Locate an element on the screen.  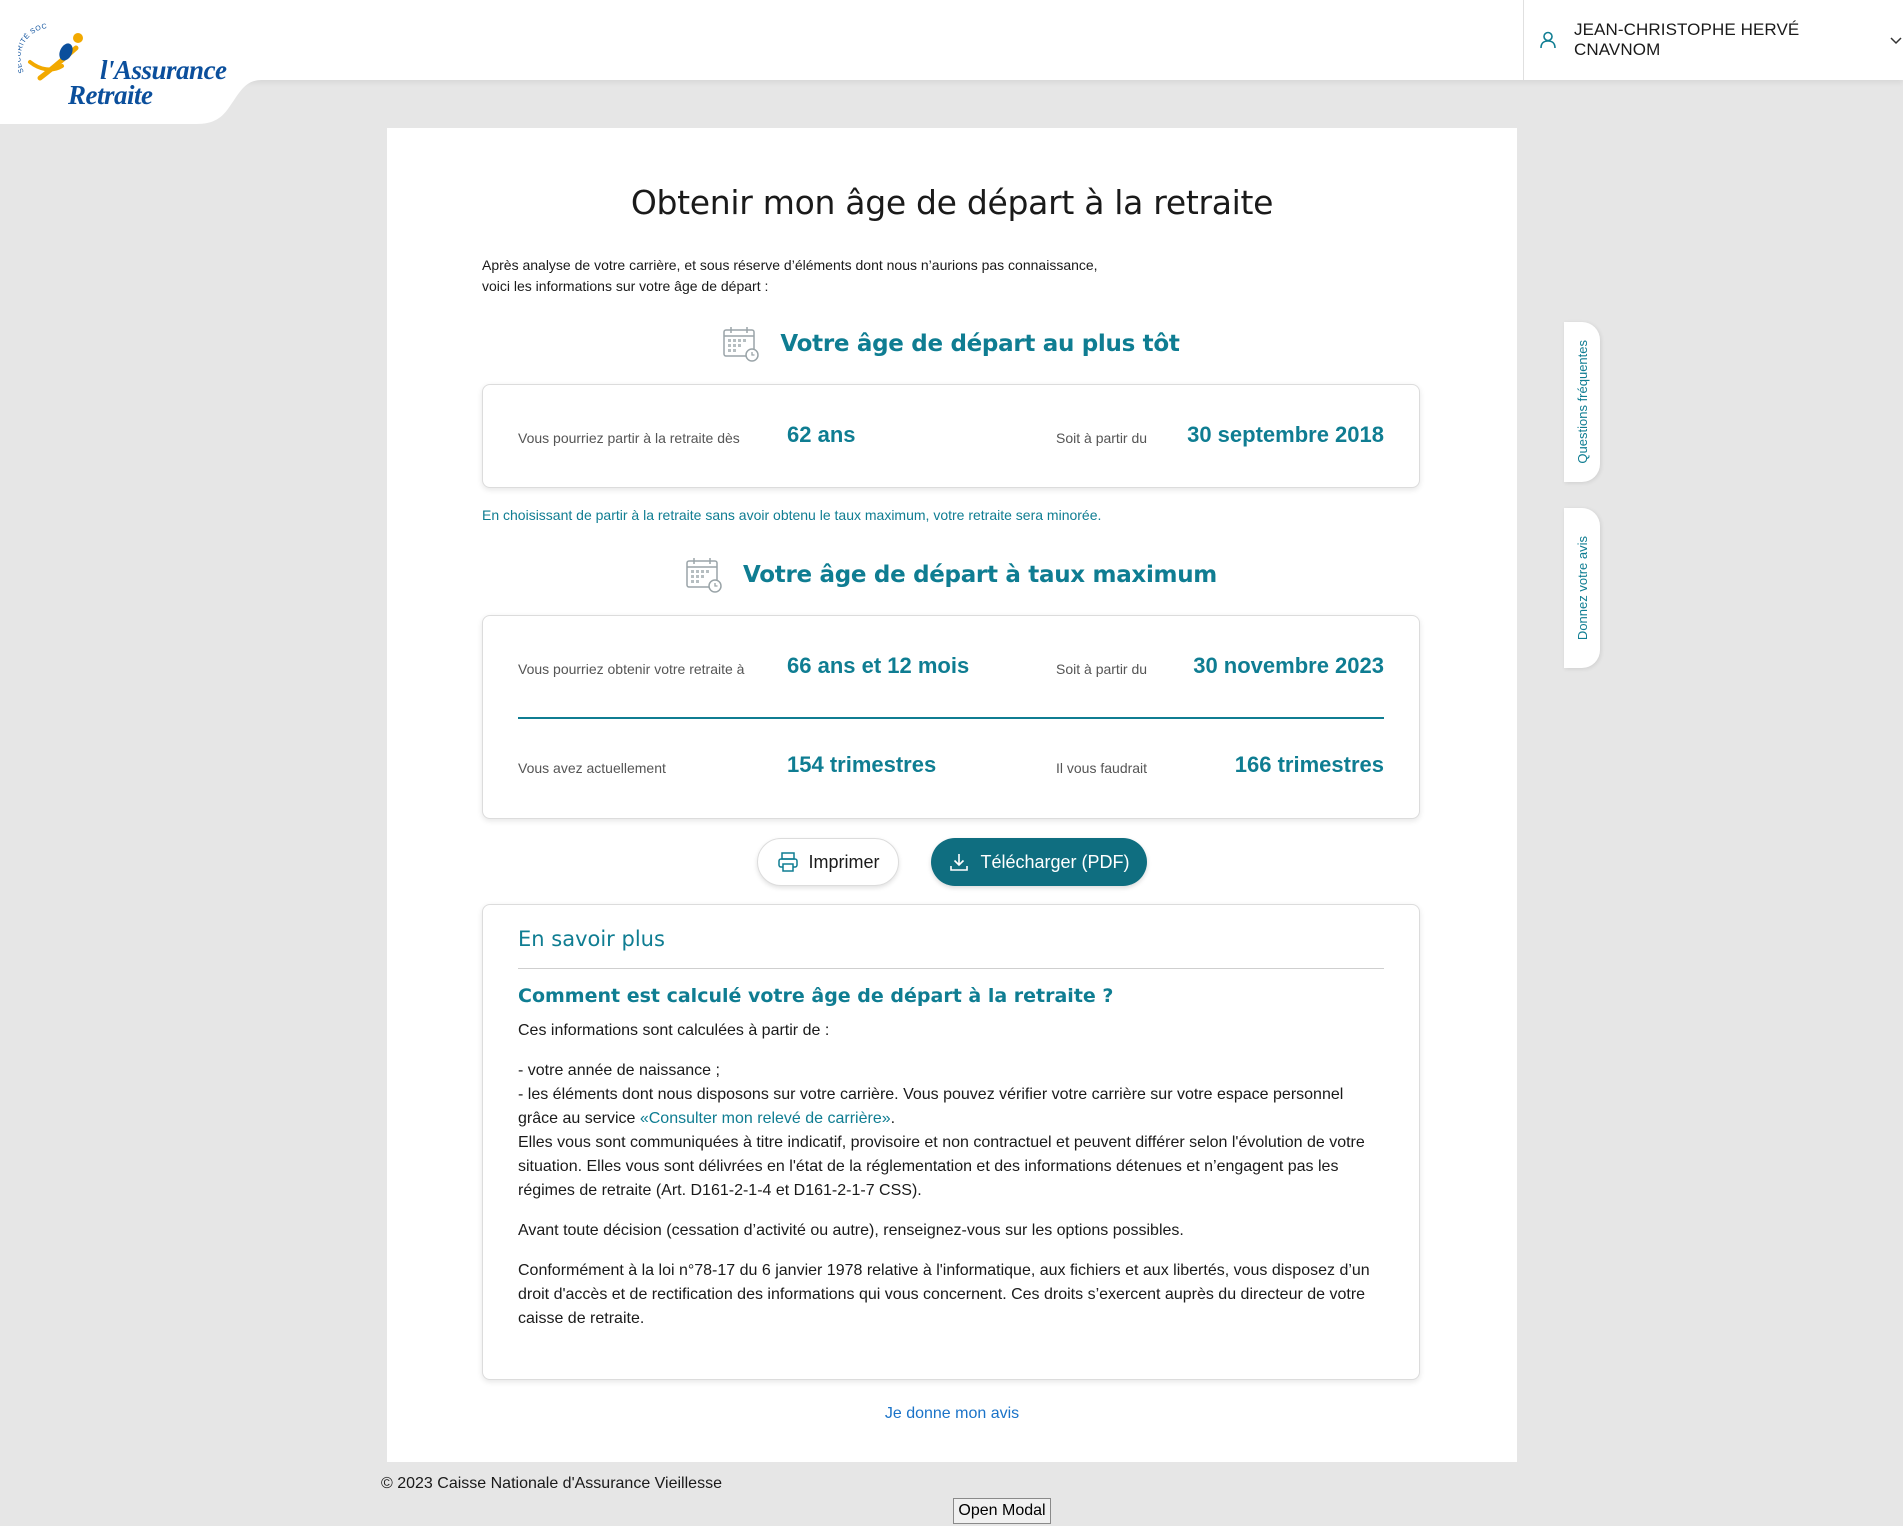
user-menu: JEAN-CHRISTOPHE HERVÉ CNAVNOM is located at coordinates (1713, 40).